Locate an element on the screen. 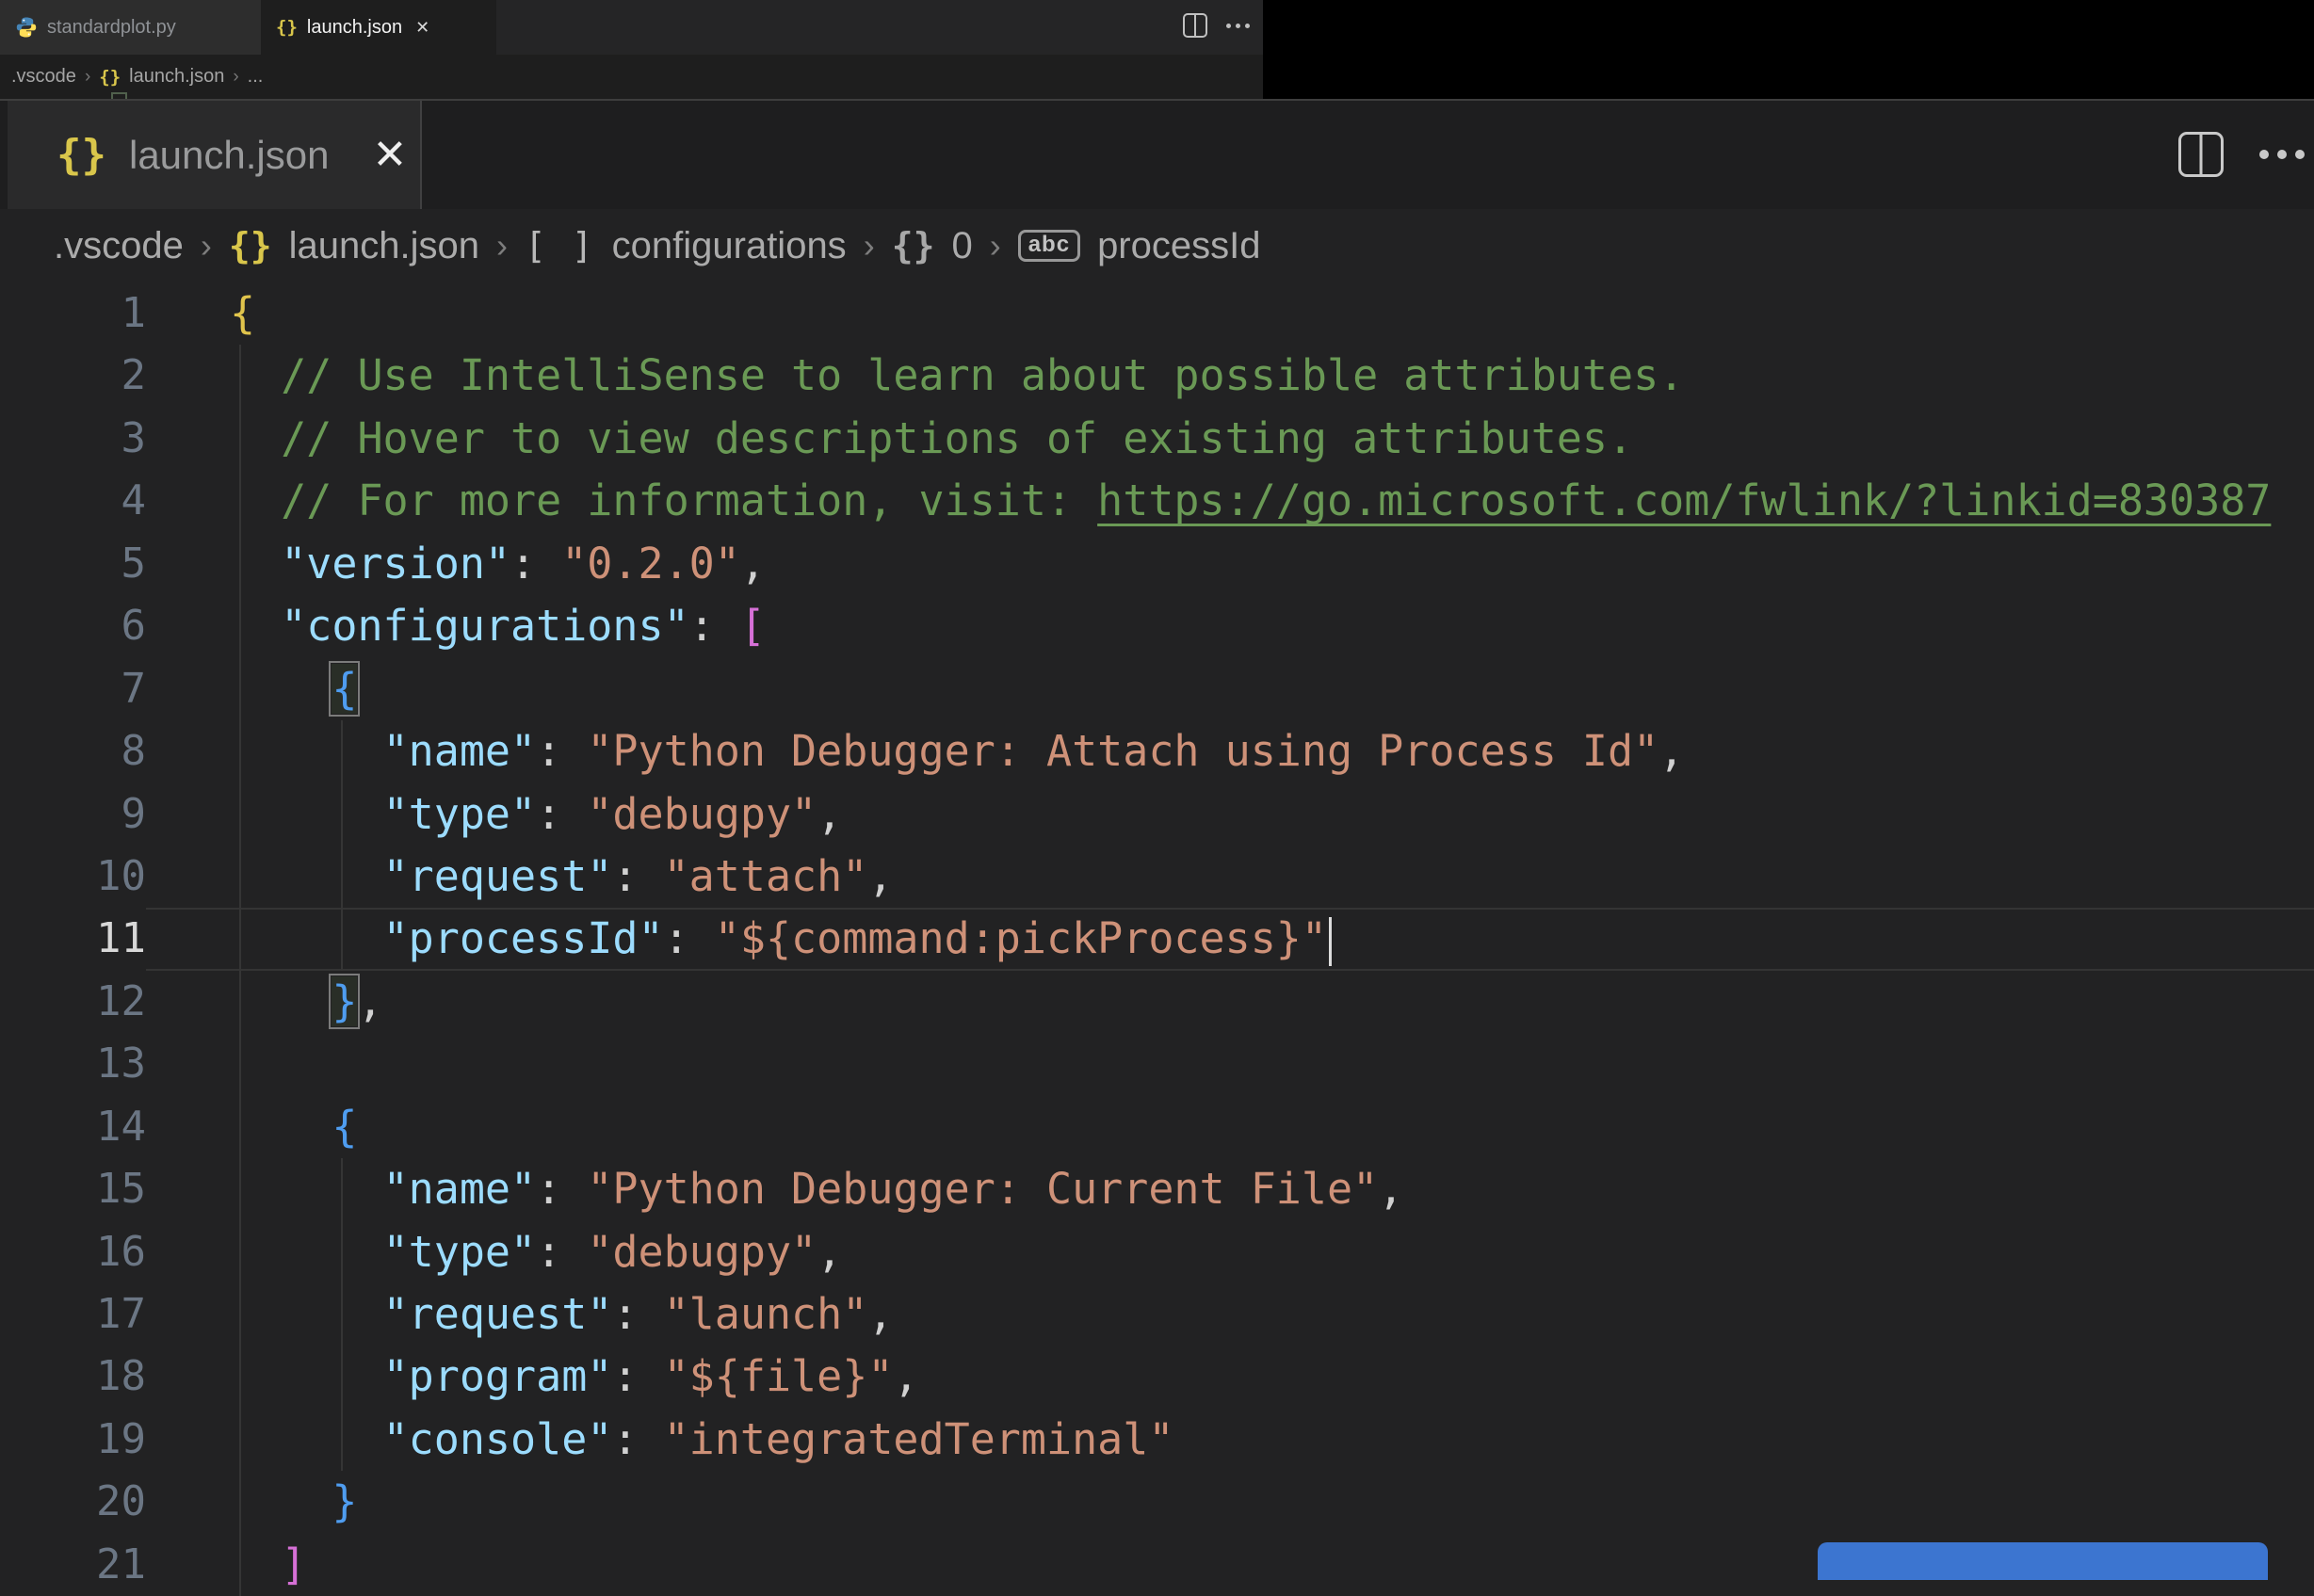 This screenshot has height=1596, width=2314. code-line-text: "console": "integratedTerminal" is located at coordinates (1230, 1440).